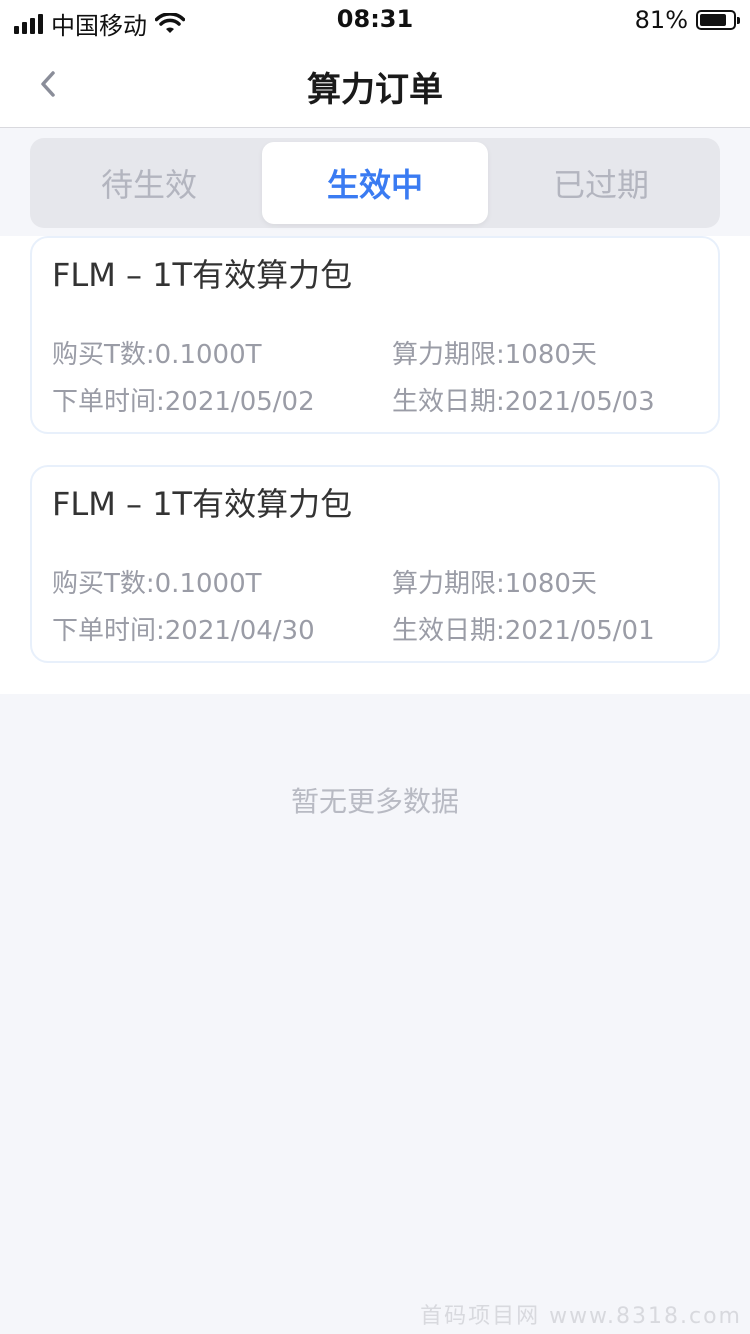  What do you see at coordinates (374, 801) in the screenshot?
I see `no-more-data-text: 暂无更多数据` at bounding box center [374, 801].